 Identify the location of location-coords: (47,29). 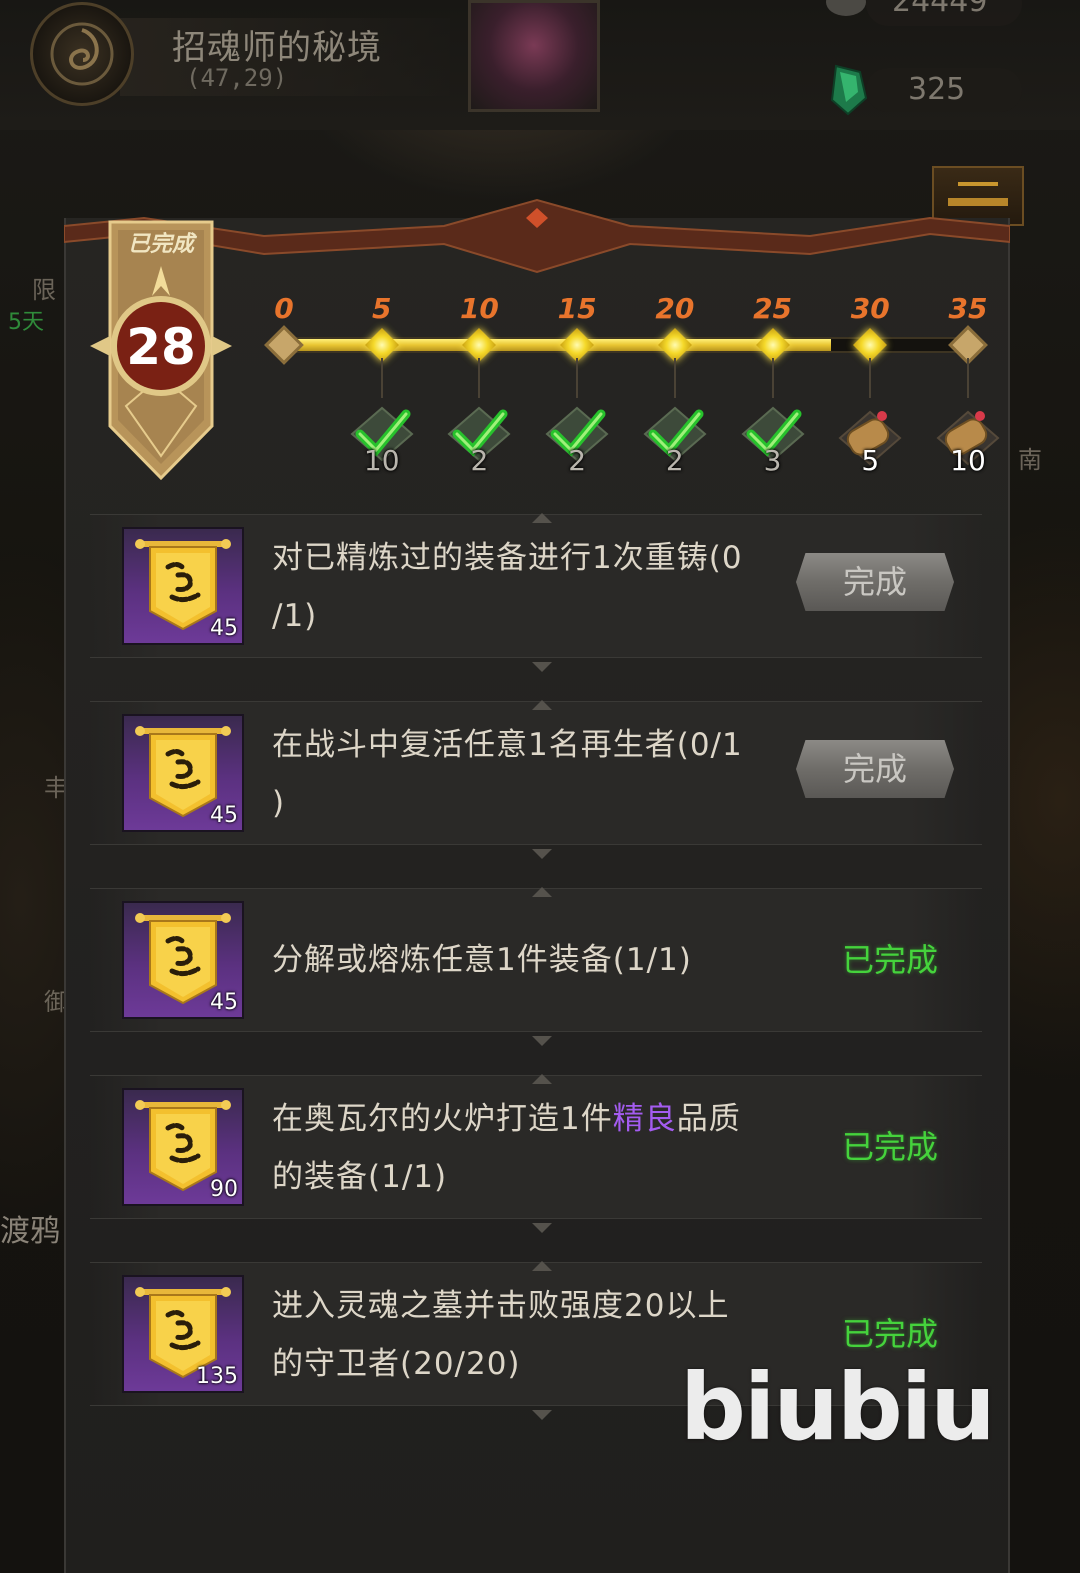
(237, 78).